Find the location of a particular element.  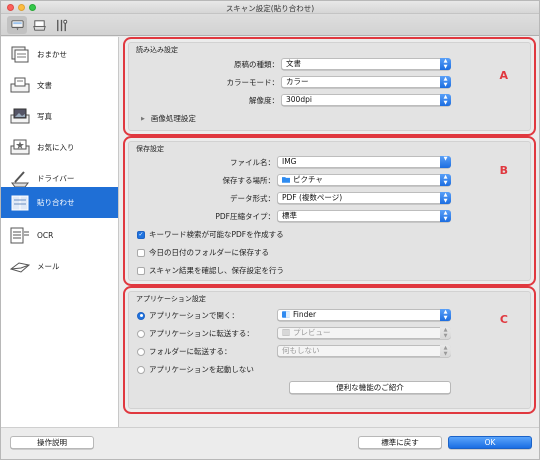

checkbox-label: キーワード検索が可能なPDFを作成する is located at coordinates (216, 234).